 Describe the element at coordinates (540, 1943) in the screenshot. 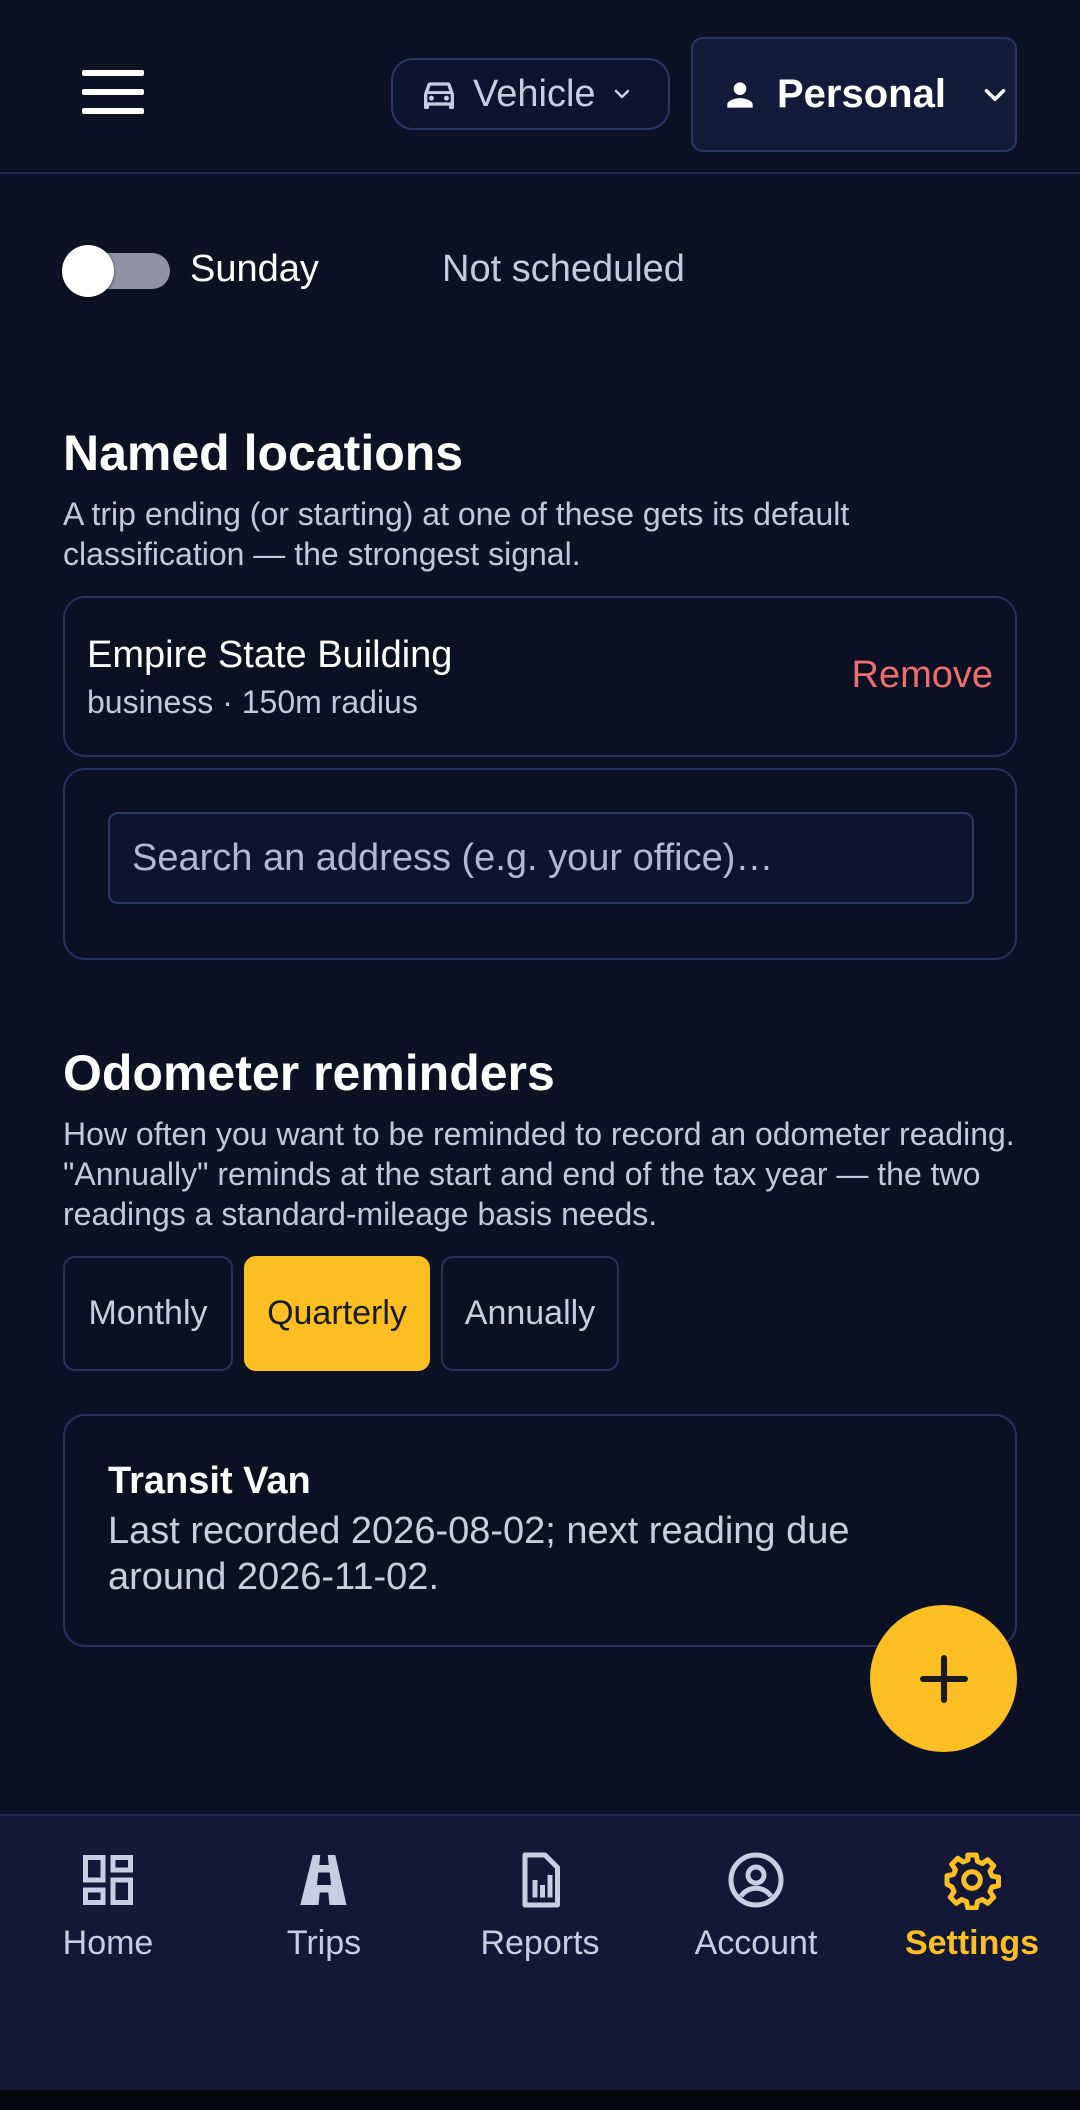

I see `nav-label-reports: Reports` at that location.